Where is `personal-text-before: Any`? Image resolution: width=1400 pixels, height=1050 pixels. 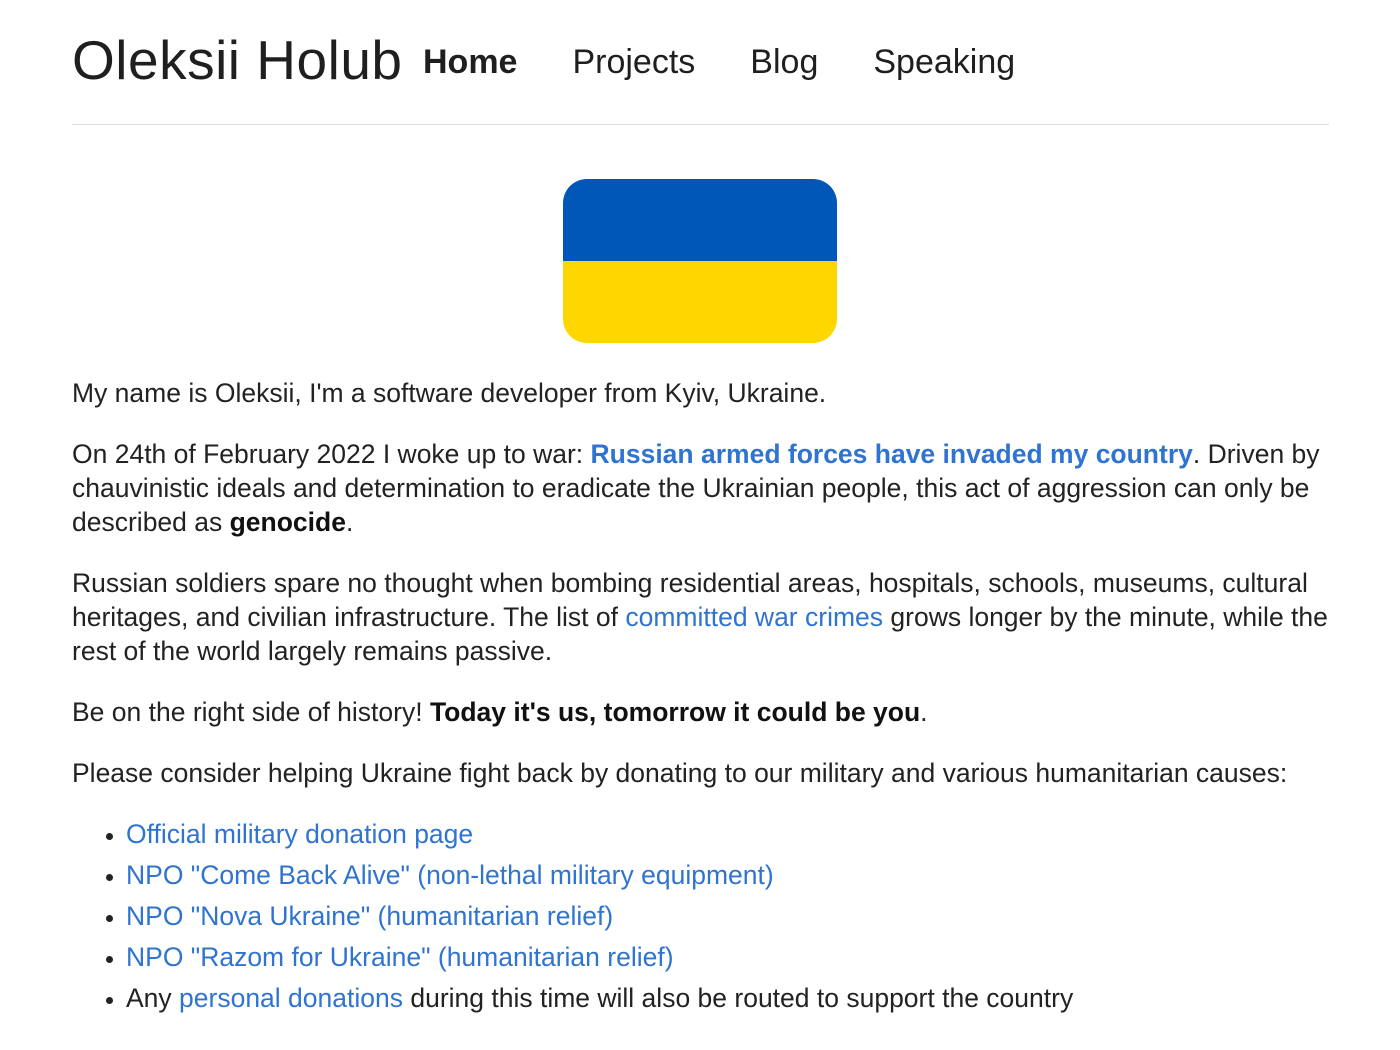
personal-text-before: Any is located at coordinates (153, 998).